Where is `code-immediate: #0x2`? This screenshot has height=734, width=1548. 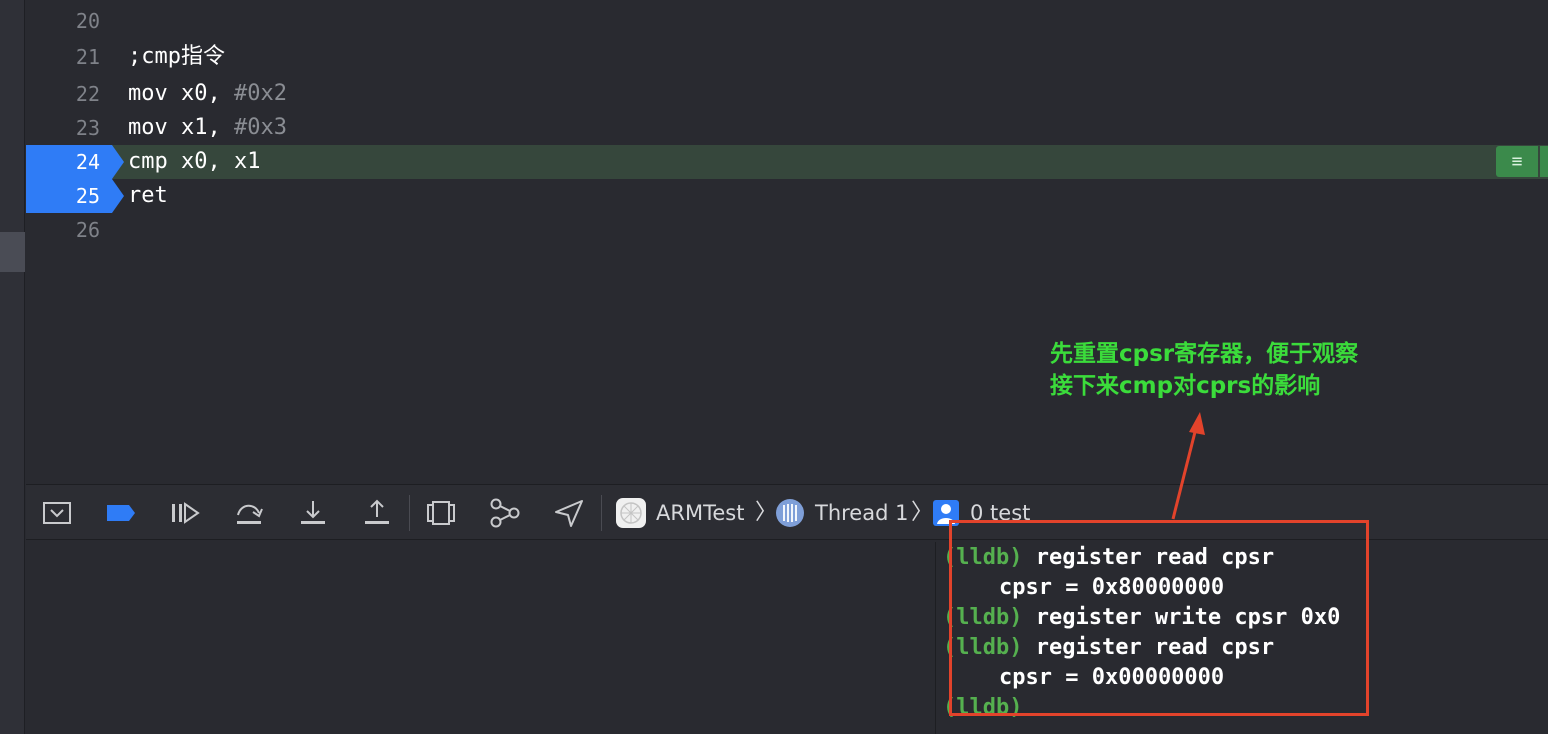
code-immediate: #0x2 is located at coordinates (260, 93).